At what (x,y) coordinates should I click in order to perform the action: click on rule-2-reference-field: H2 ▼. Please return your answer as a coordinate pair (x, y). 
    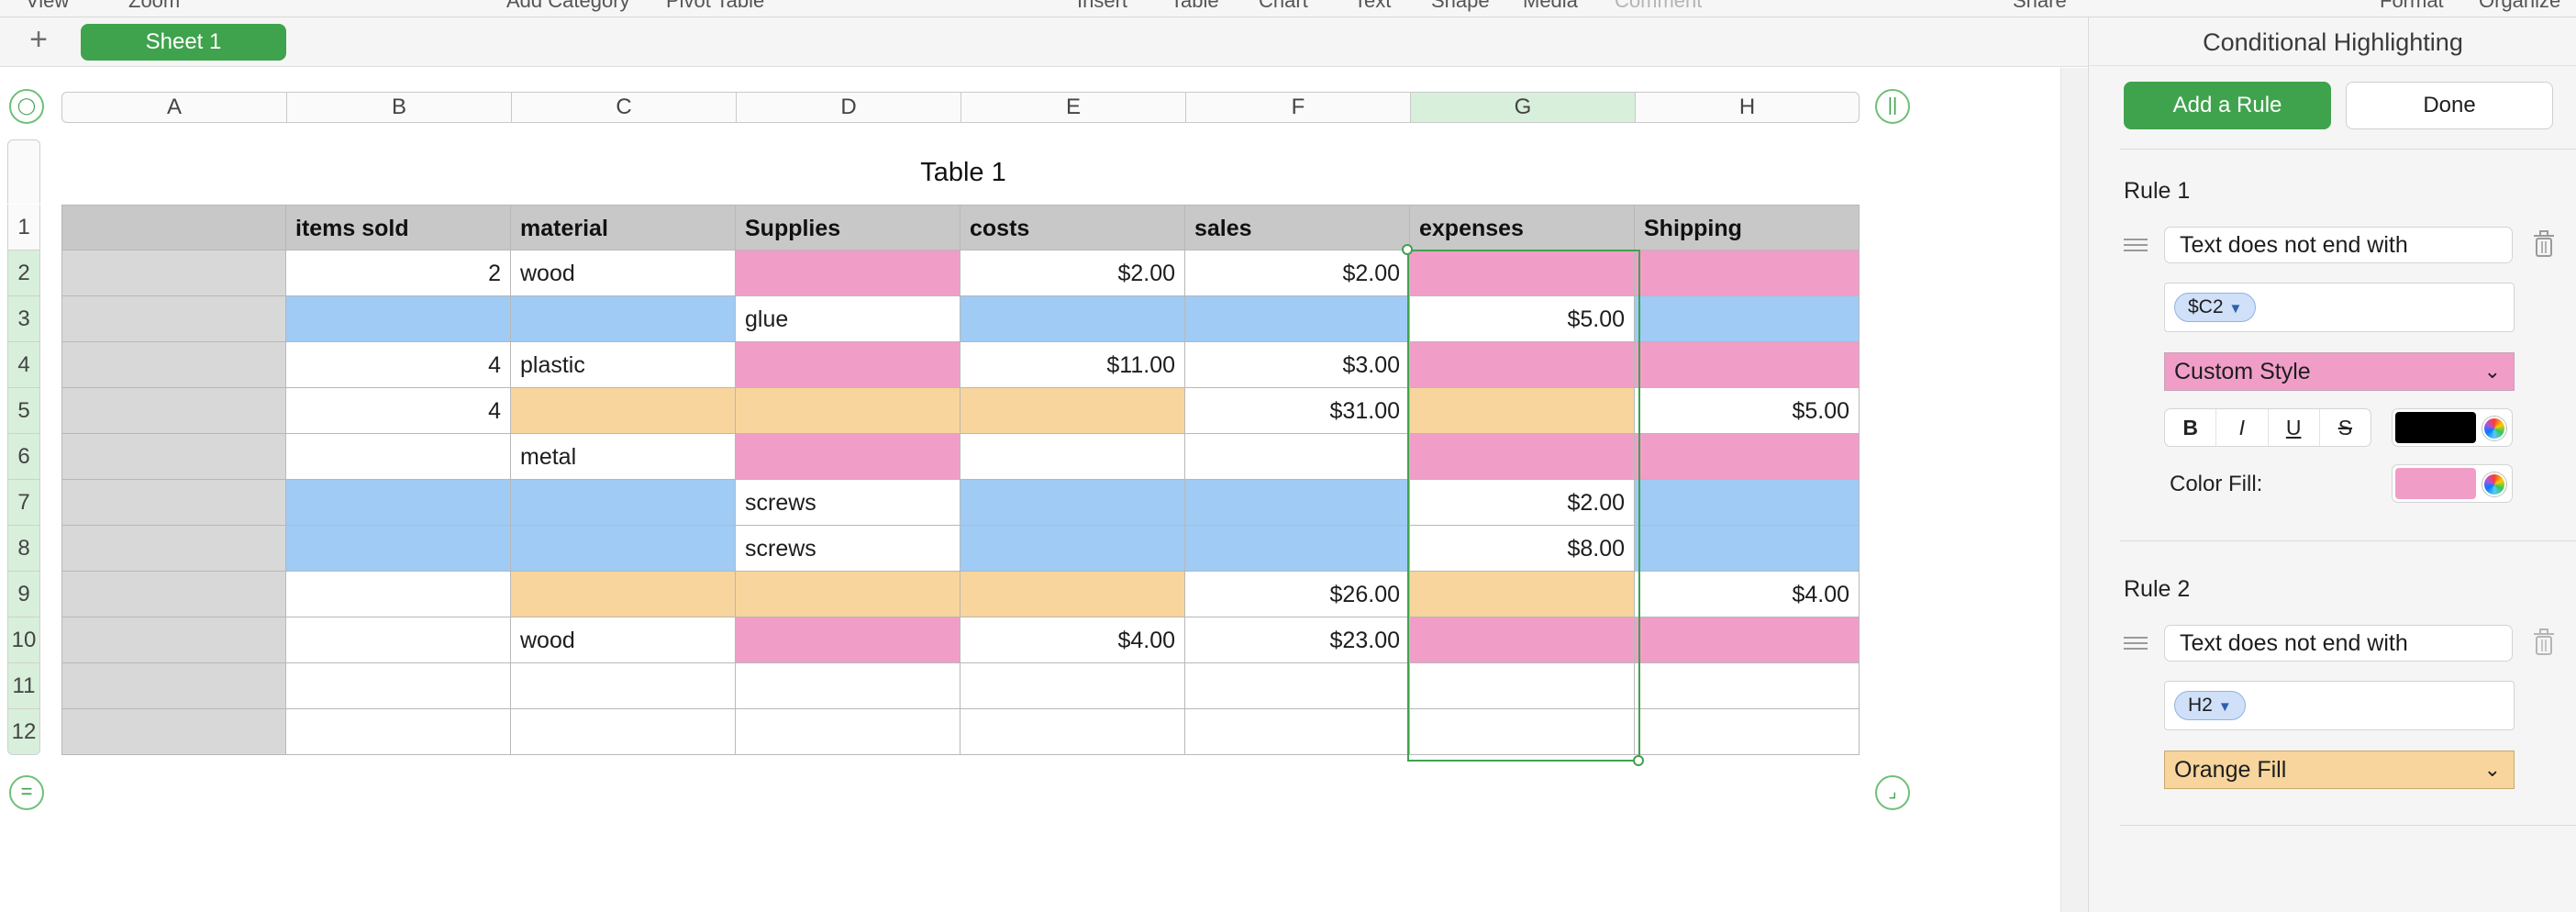
    Looking at the image, I should click on (2339, 705).